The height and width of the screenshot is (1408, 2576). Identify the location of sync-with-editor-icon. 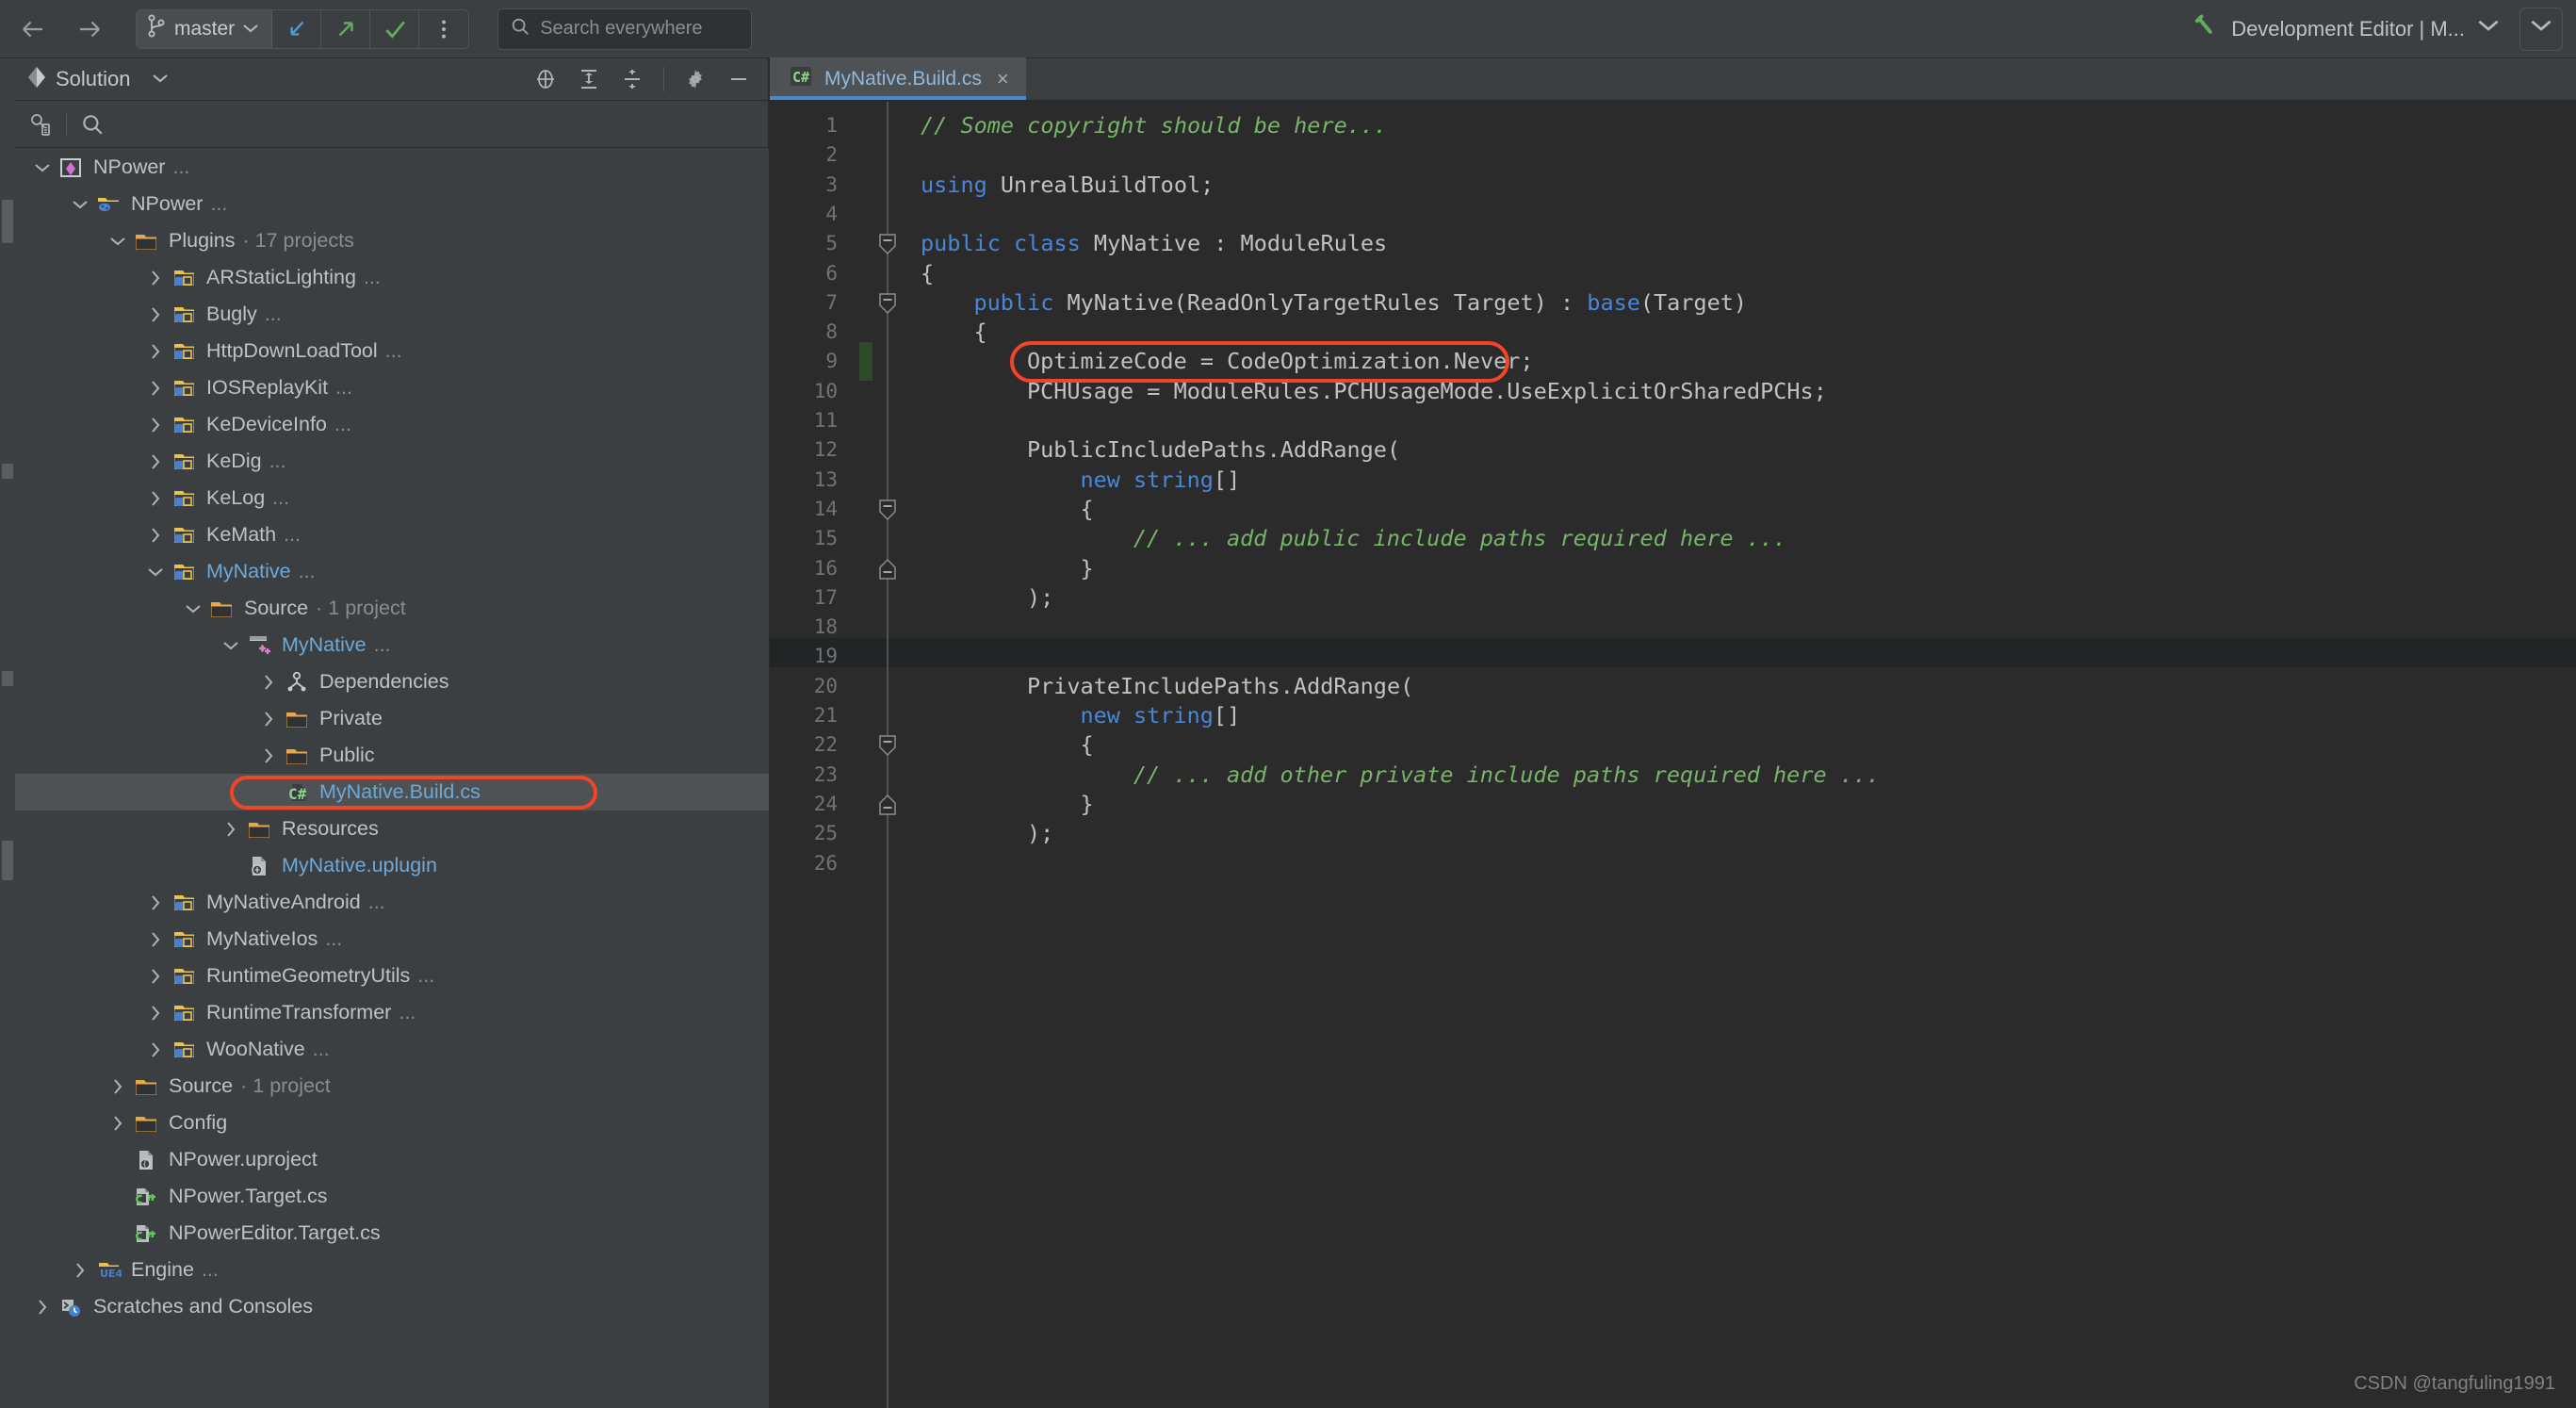
(40, 124).